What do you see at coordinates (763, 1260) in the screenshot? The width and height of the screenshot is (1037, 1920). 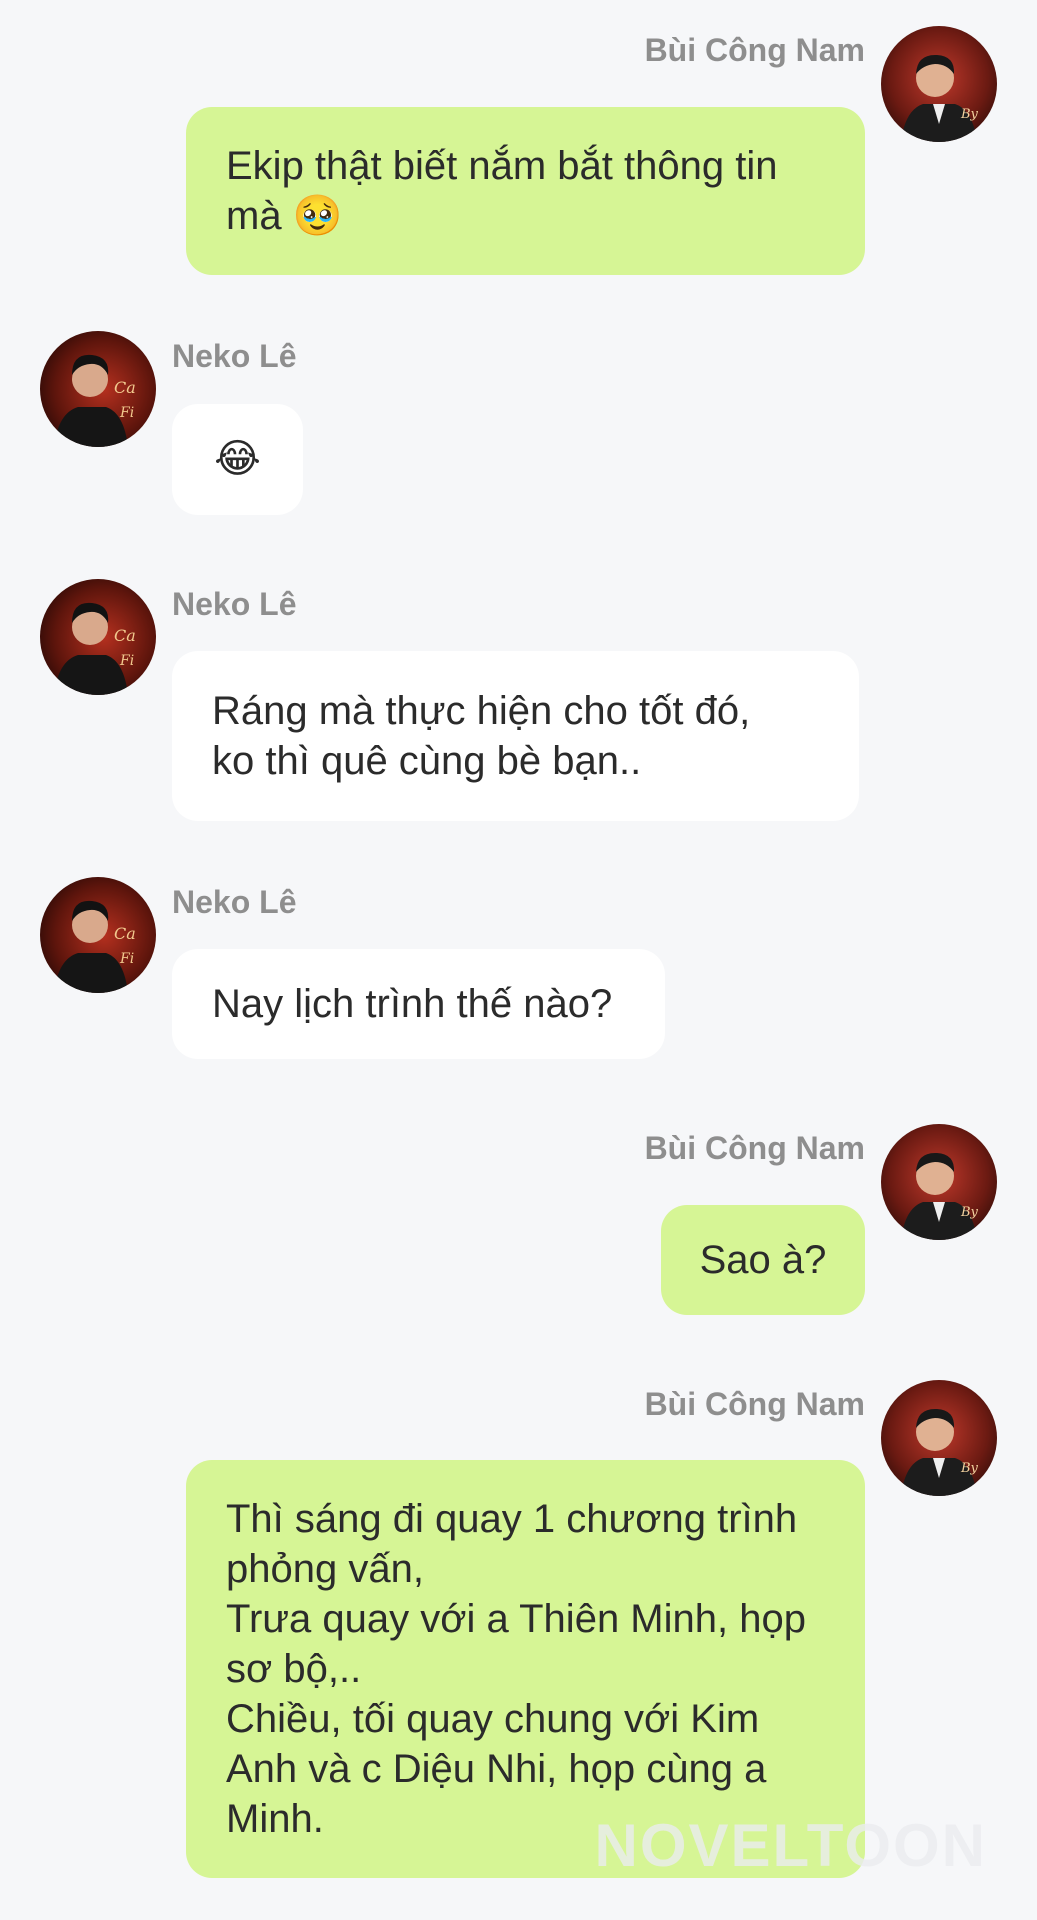 I see `message-bubble: Sao à?` at bounding box center [763, 1260].